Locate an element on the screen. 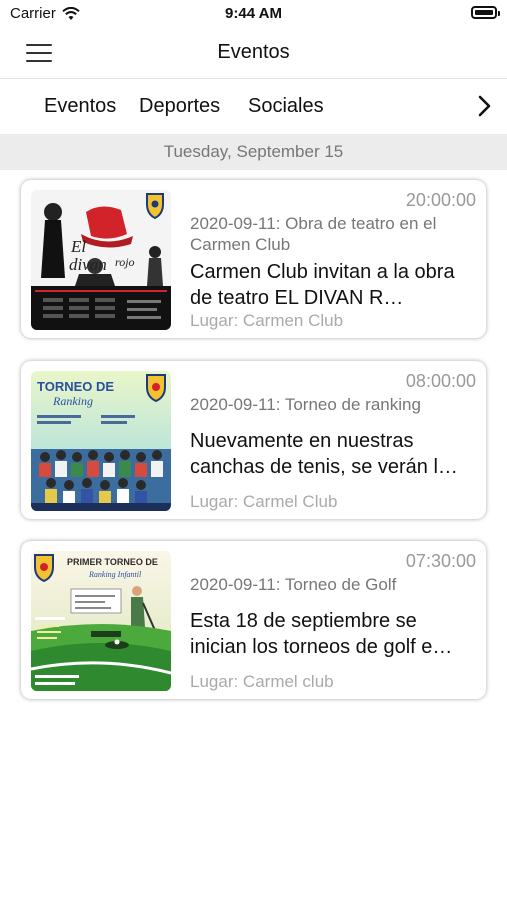 Image resolution: width=507 pixels, height=900 pixels. category-tabs: Eventos Deportes Sociales is located at coordinates (253, 106).